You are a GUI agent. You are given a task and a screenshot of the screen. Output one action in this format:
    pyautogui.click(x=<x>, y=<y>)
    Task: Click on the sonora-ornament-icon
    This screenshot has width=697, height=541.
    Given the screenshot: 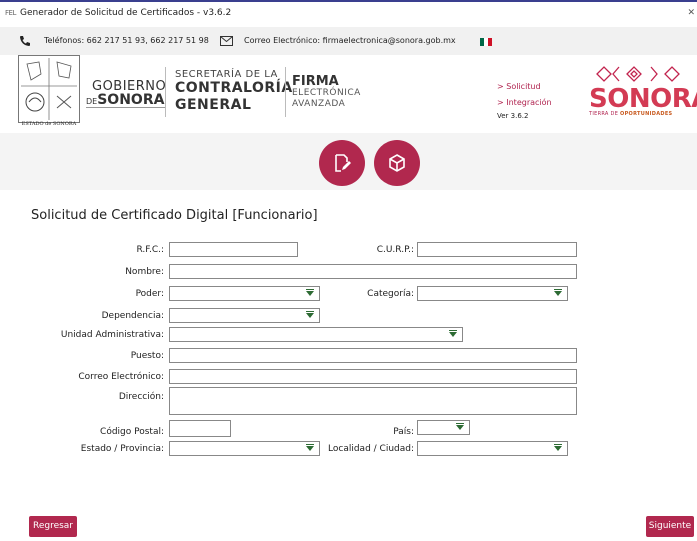 What is the action you would take?
    pyautogui.click(x=638, y=74)
    